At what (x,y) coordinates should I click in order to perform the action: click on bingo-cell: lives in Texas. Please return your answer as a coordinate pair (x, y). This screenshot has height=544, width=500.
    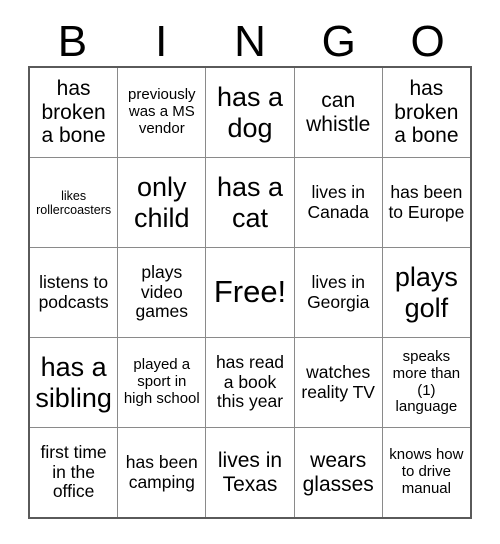
    Looking at the image, I should click on (250, 472).